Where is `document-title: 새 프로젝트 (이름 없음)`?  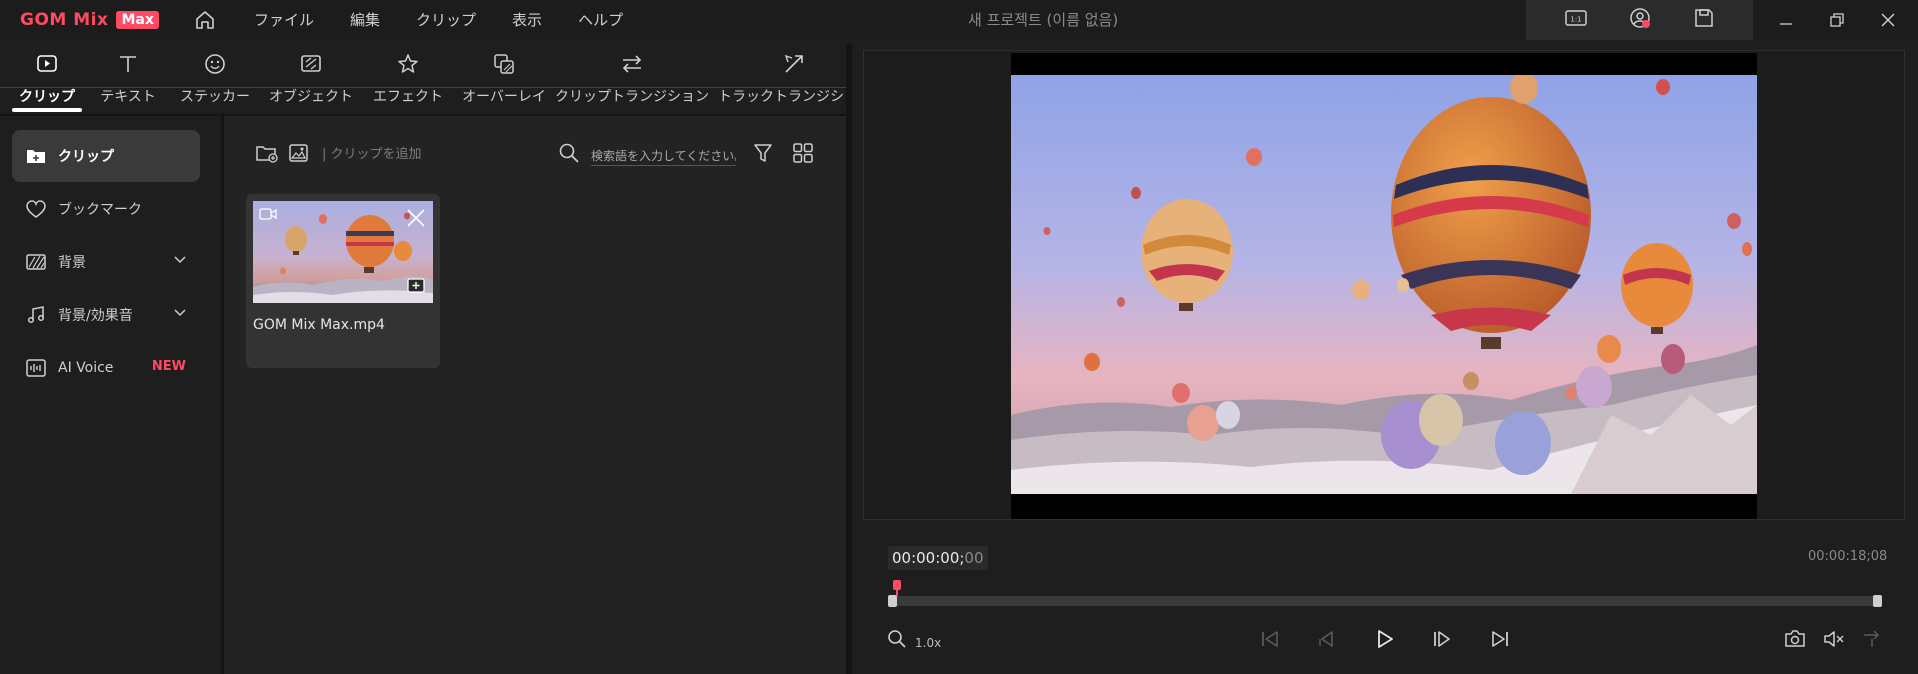 document-title: 새 프로젝트 (이름 없음) is located at coordinates (1043, 20).